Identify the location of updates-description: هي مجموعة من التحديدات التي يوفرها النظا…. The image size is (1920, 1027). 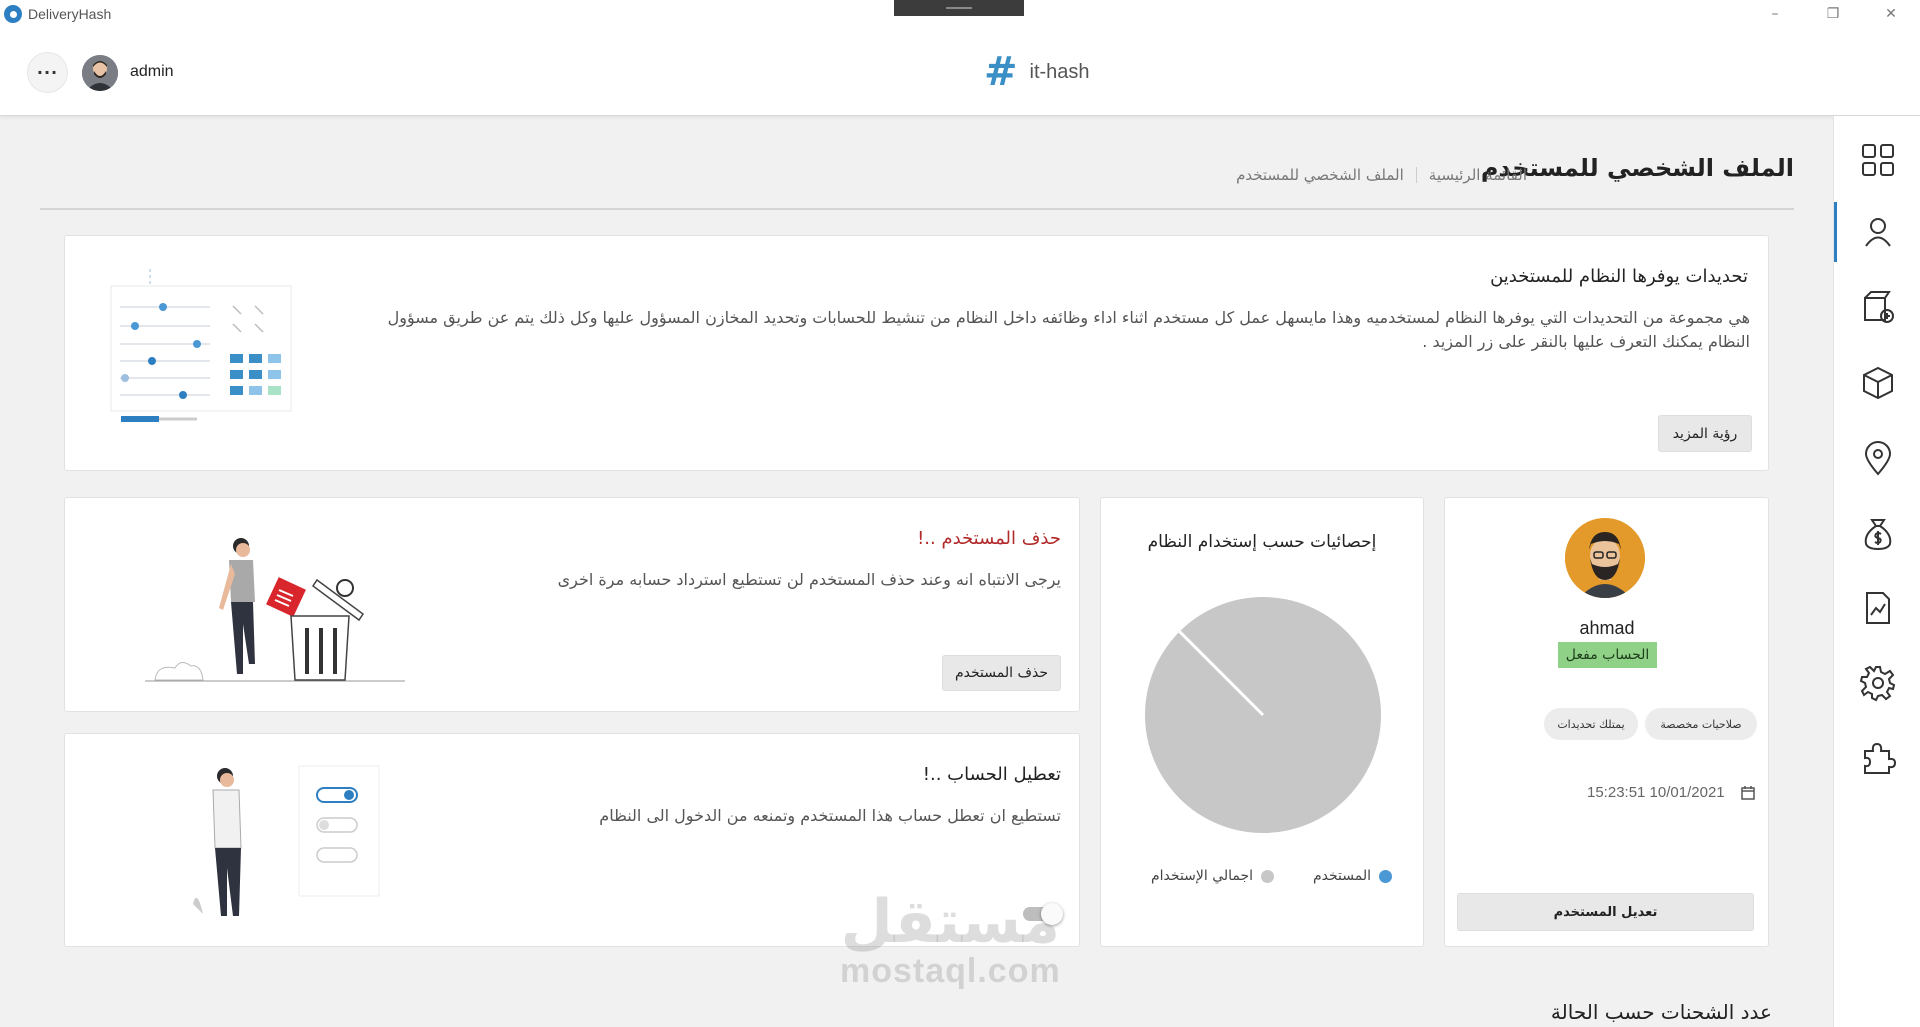
(1068, 329).